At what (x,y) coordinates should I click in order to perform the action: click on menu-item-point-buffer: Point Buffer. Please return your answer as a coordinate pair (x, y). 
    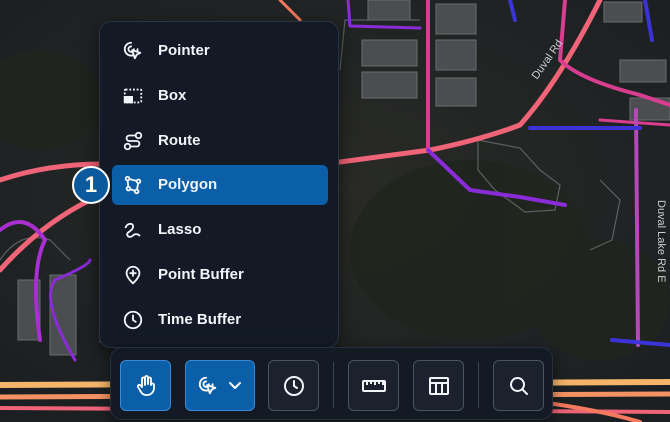
    Looking at the image, I should click on (220, 275).